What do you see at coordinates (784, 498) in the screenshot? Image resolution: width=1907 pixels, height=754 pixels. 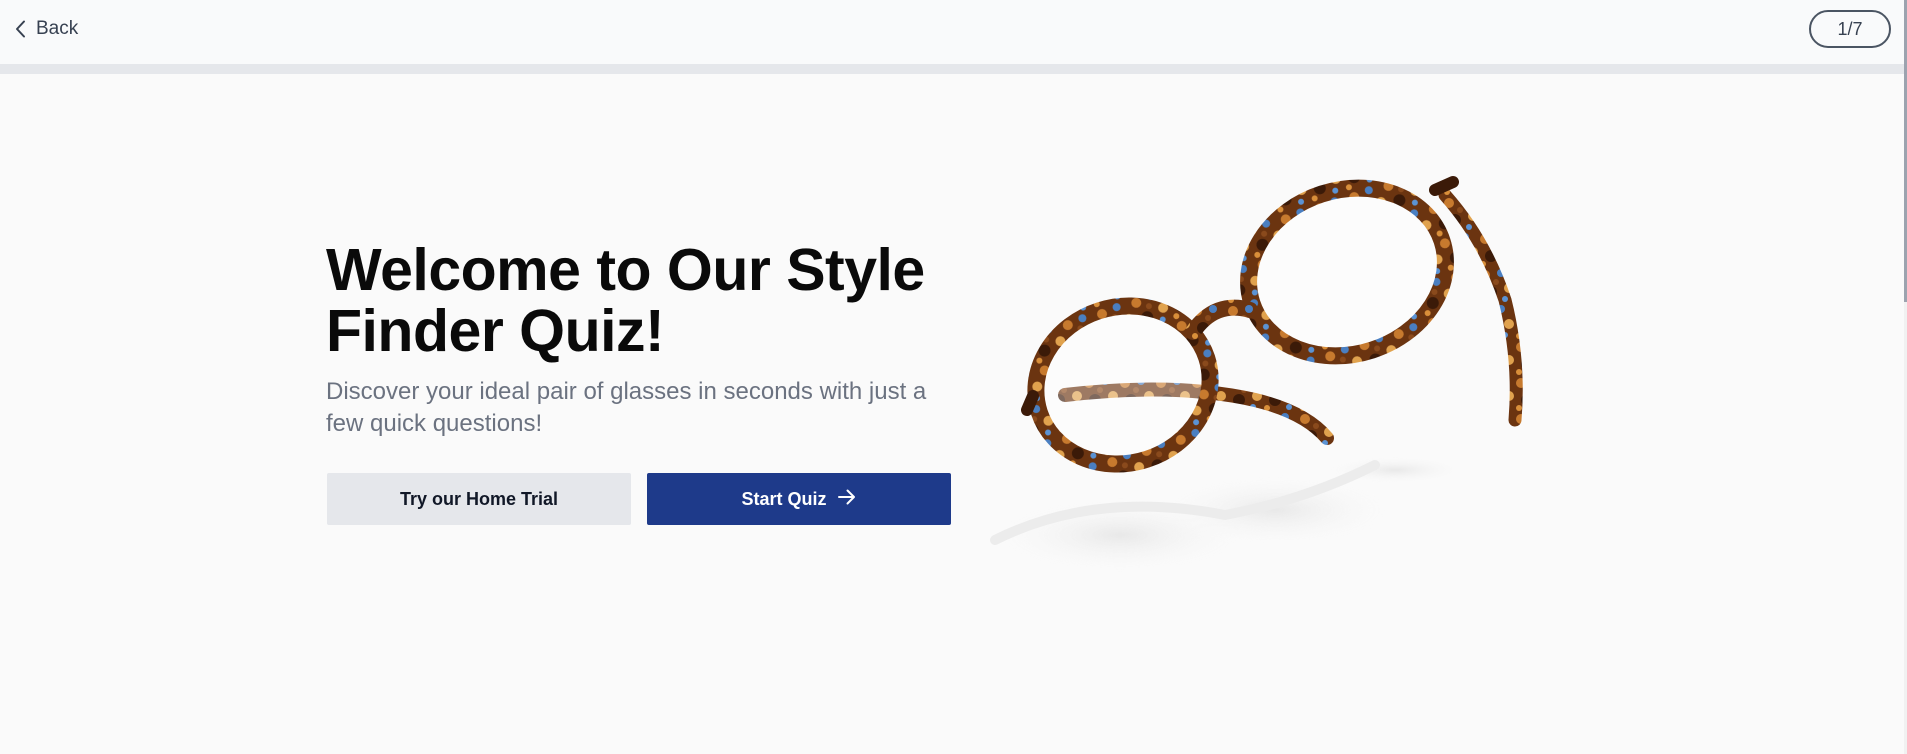 I see `start-quiz-label: Start Quiz` at bounding box center [784, 498].